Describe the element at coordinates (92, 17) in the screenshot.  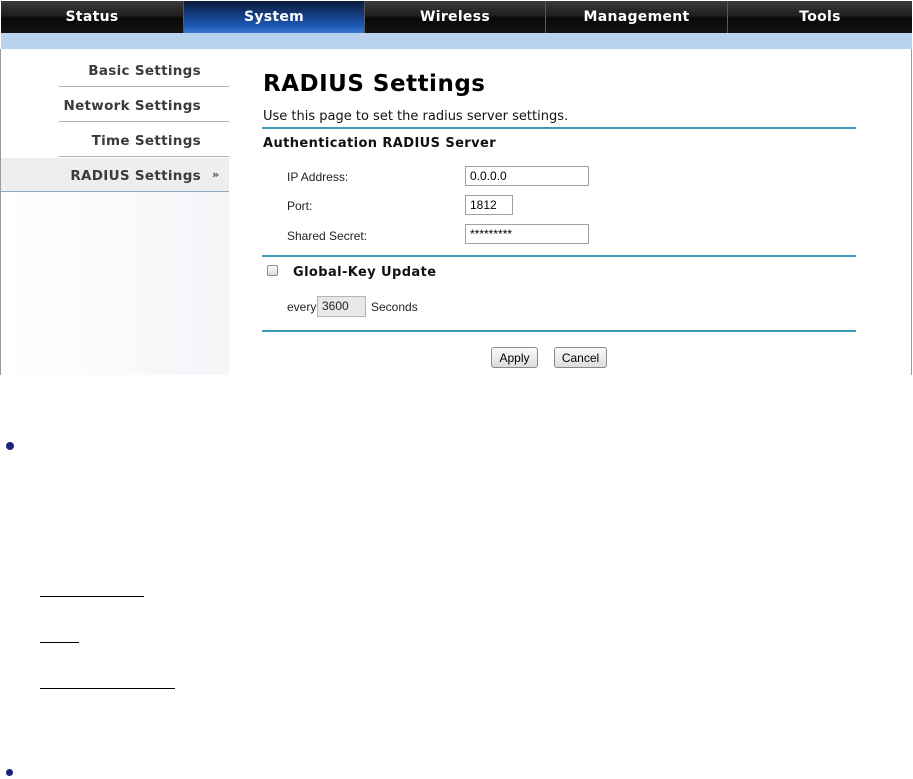
I see `tab-status: Status` at that location.